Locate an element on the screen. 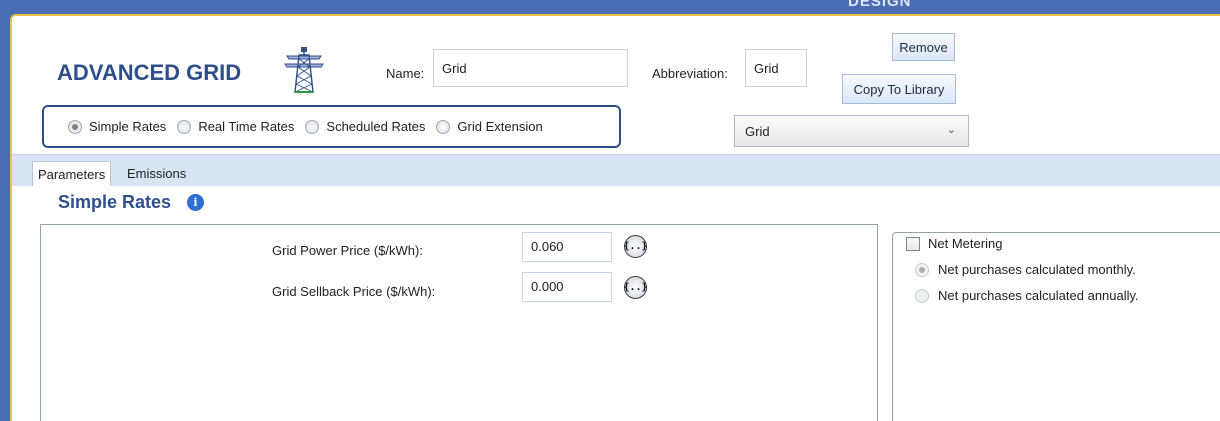 Image resolution: width=1220 pixels, height=421 pixels. net-metering-group is located at coordinates (1056, 326).